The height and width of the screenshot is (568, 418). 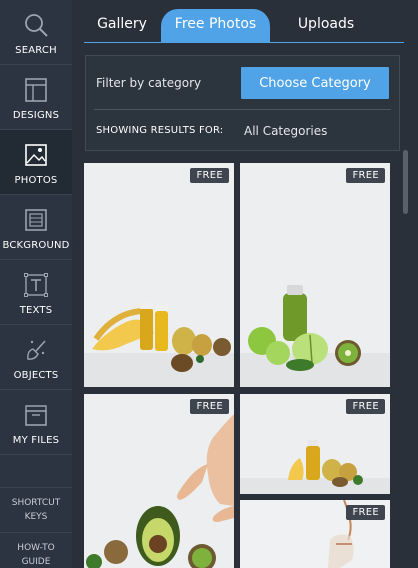 What do you see at coordinates (36, 155) in the screenshot?
I see `photo-icon` at bounding box center [36, 155].